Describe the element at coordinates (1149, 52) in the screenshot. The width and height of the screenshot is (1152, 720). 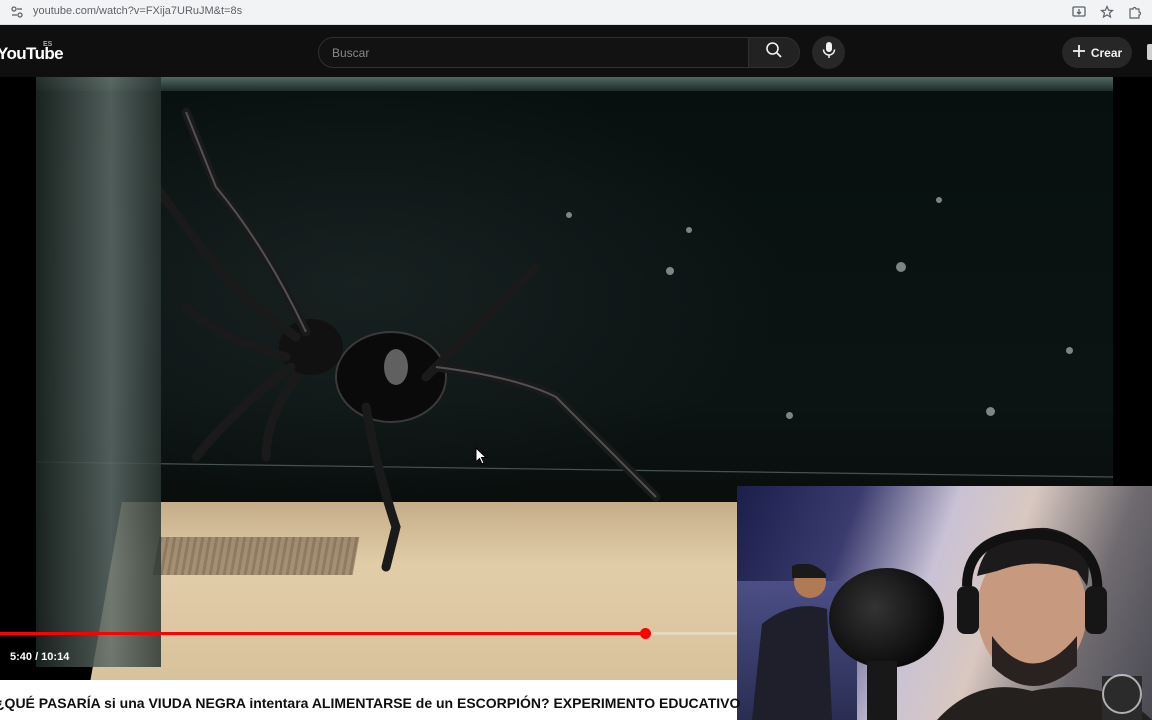
I see `notifications-icon` at that location.